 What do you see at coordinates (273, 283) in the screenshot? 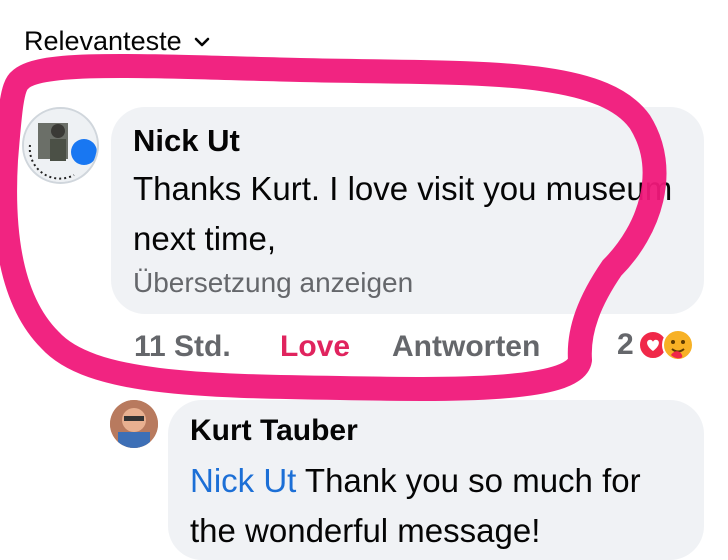
I see `translate-link: Übersetzung anzeigen` at bounding box center [273, 283].